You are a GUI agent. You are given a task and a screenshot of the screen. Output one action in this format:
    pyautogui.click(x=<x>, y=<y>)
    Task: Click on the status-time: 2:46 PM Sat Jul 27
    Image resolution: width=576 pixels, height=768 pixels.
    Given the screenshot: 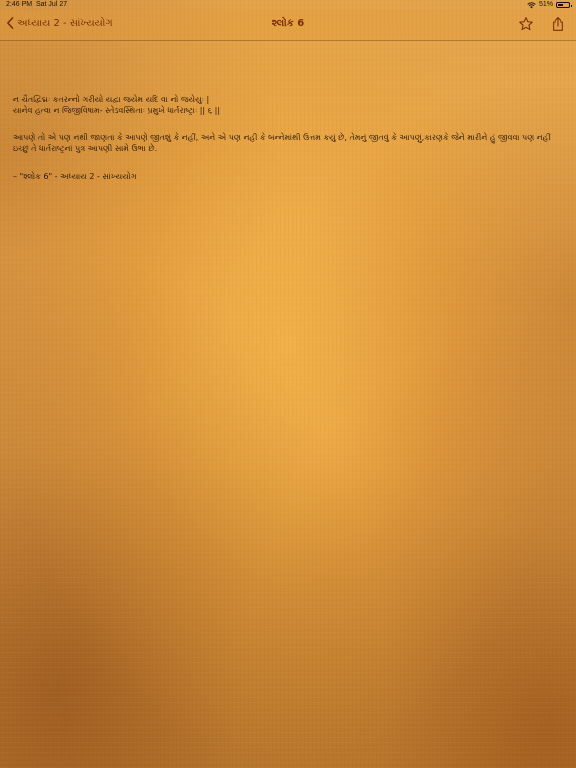 What is the action you would take?
    pyautogui.click(x=36, y=5)
    